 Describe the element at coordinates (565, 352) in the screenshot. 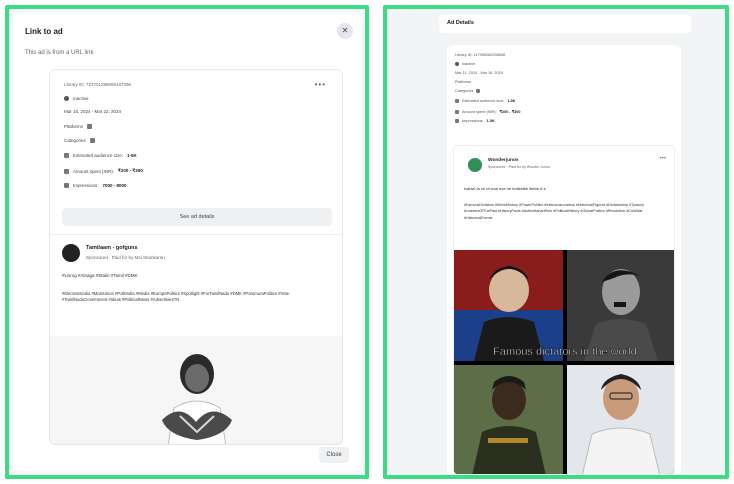

I see `collage-caption: Famous dictators in the world` at that location.